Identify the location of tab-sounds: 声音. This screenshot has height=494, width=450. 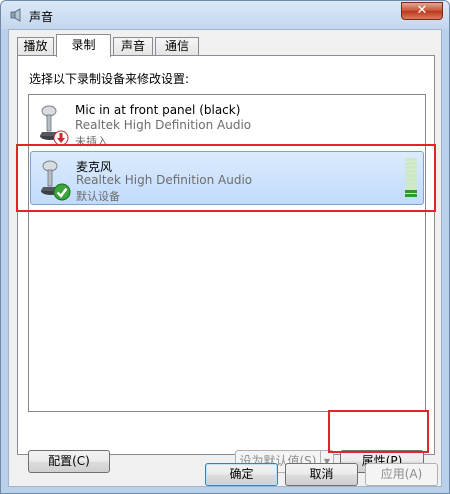
(133, 46).